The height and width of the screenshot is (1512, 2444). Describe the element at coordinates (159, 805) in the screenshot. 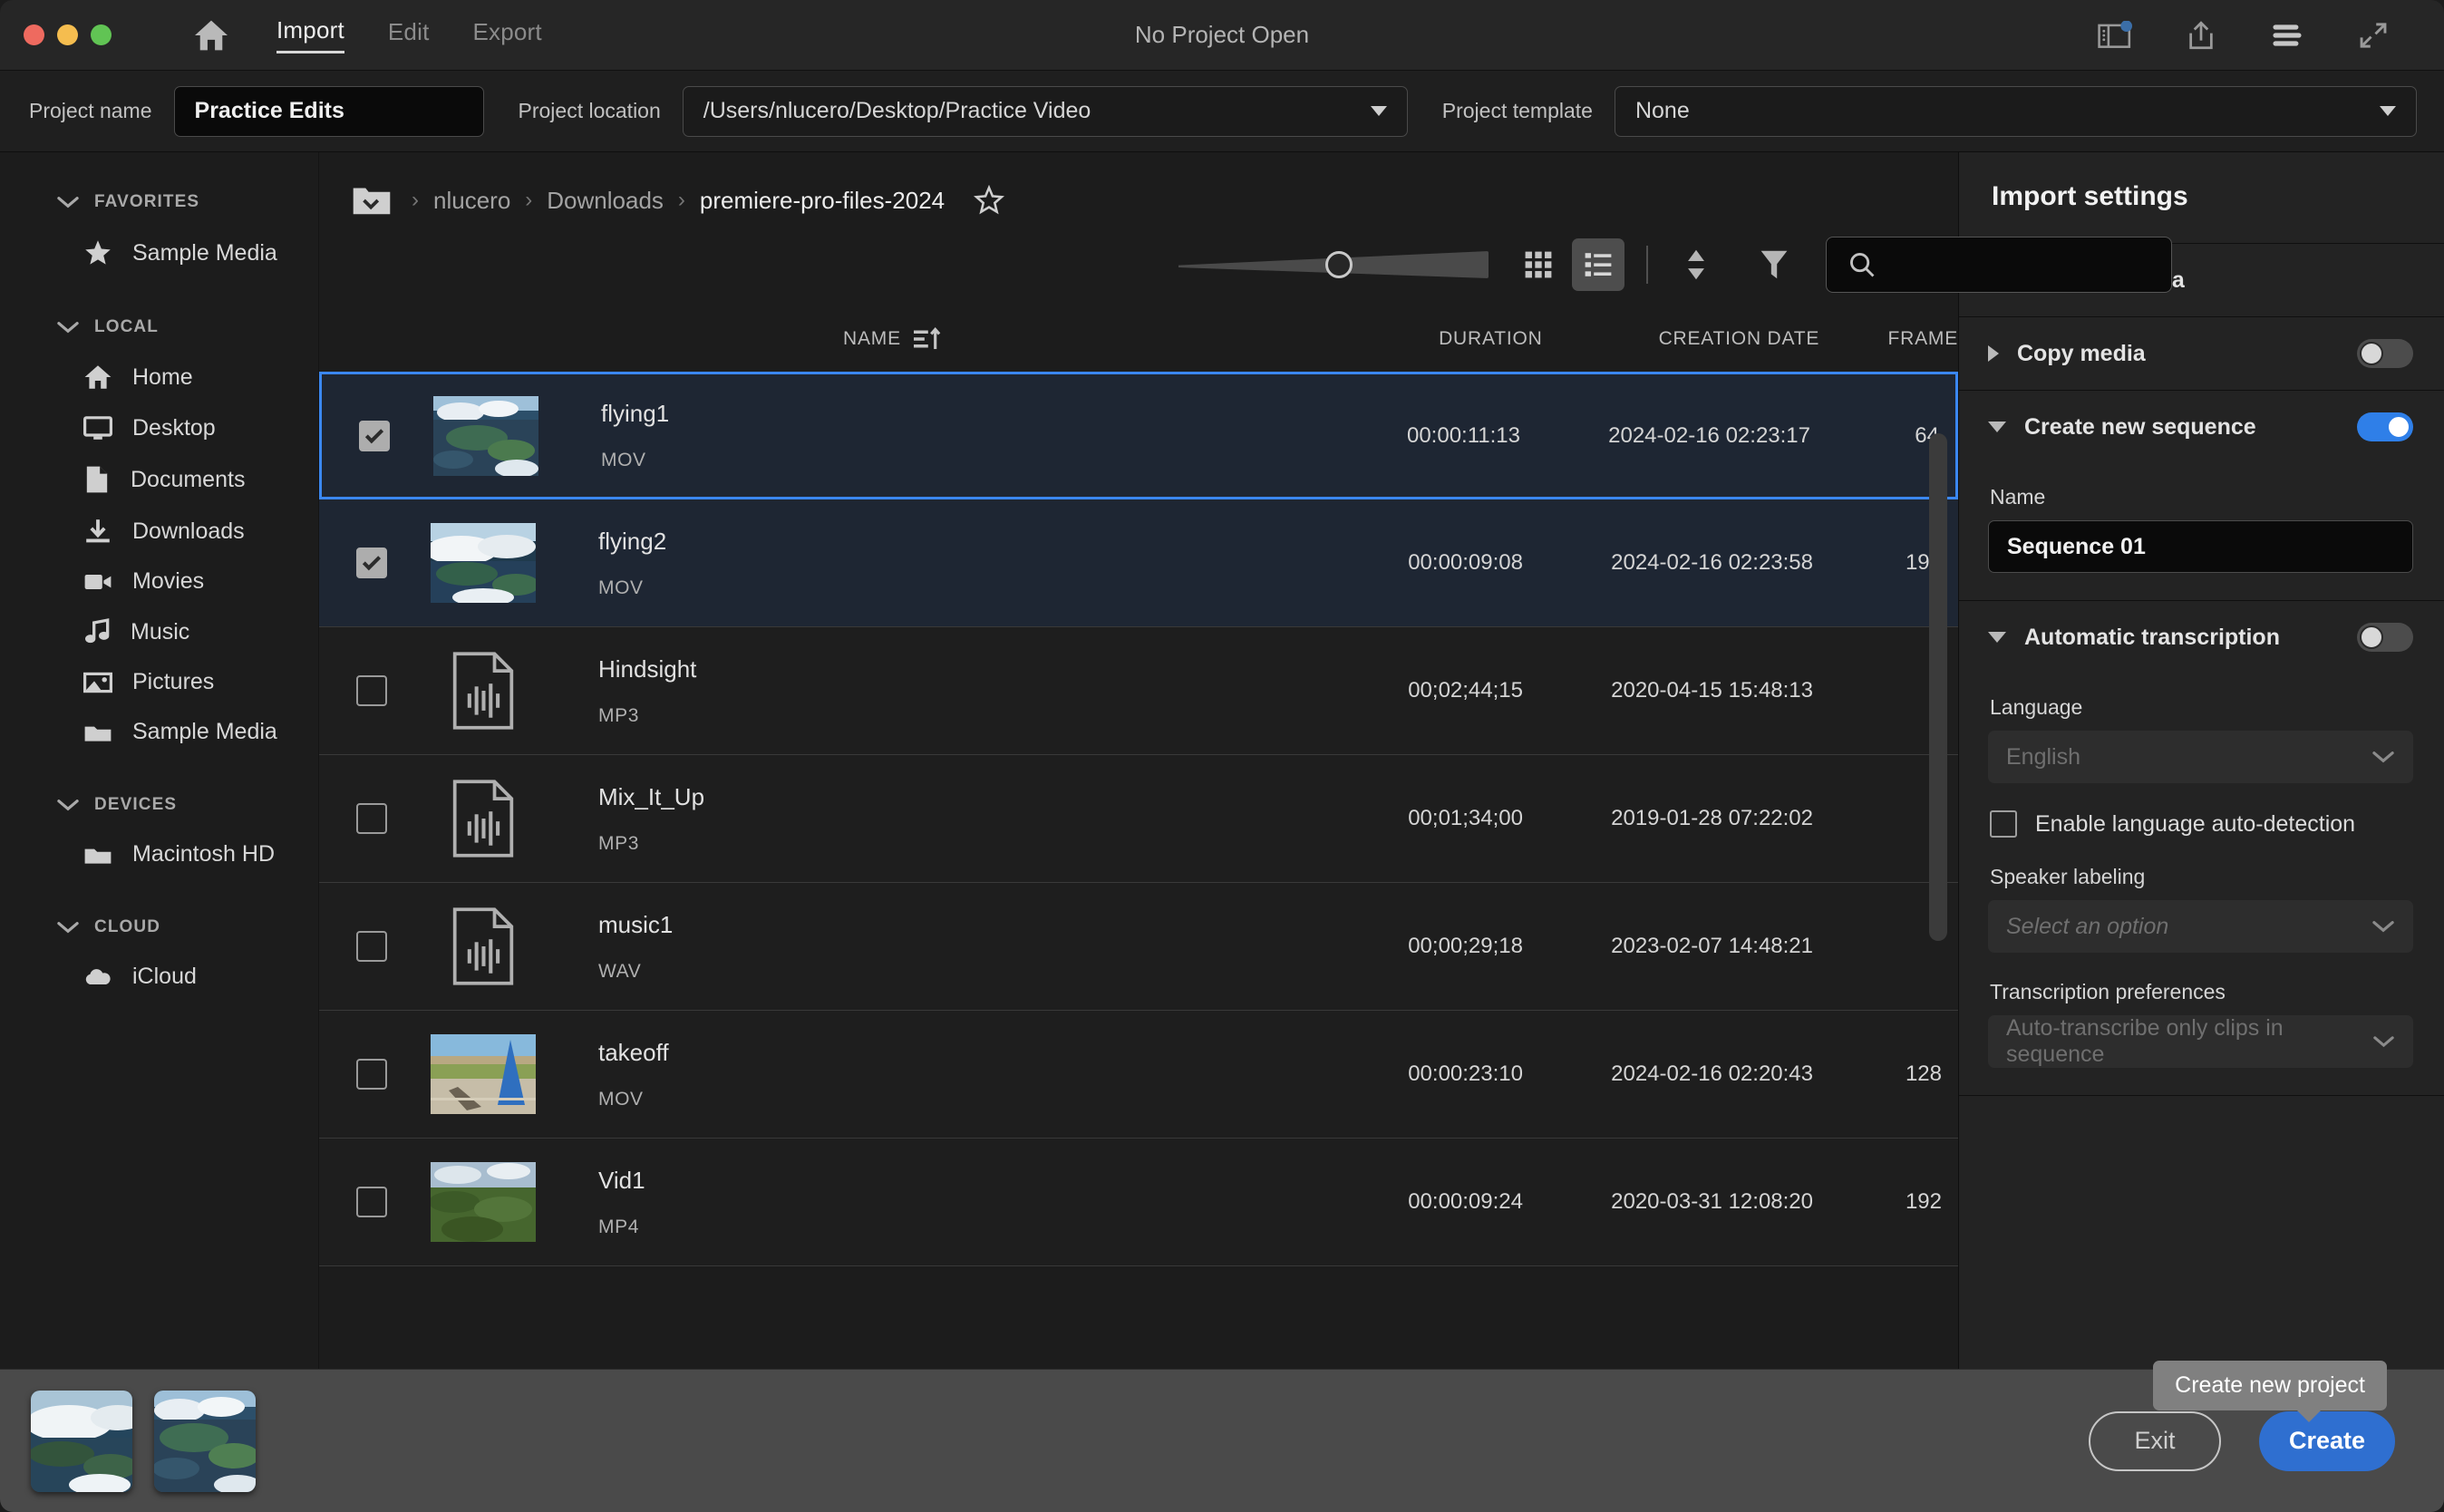

I see `sidebar-group-devices: DEVICES` at that location.